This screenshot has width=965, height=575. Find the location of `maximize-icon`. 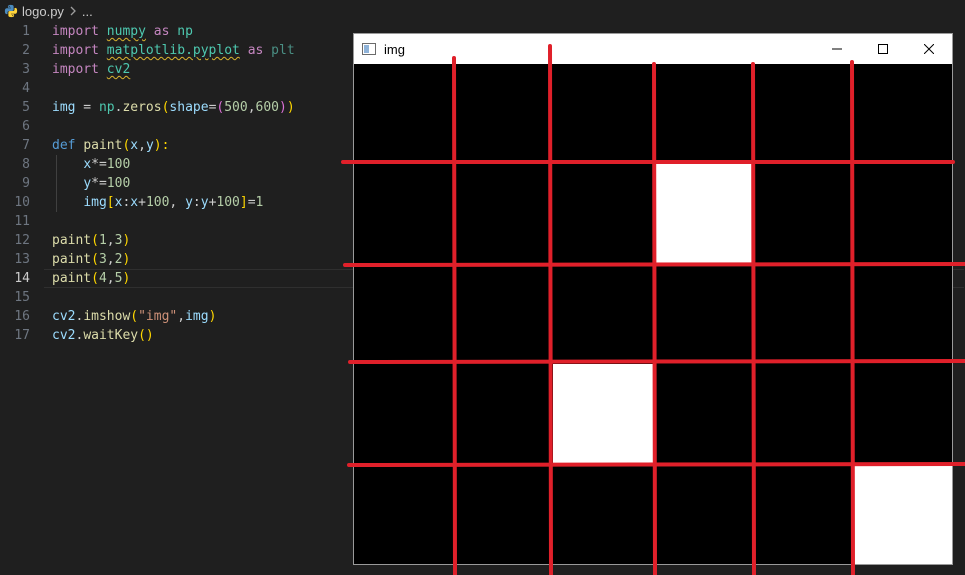

maximize-icon is located at coordinates (883, 49).